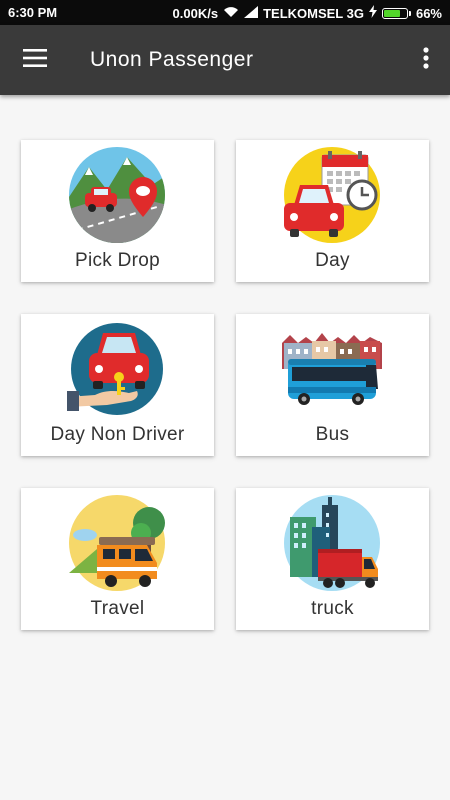  Describe the element at coordinates (251, 13) in the screenshot. I see `signal-icon` at that location.